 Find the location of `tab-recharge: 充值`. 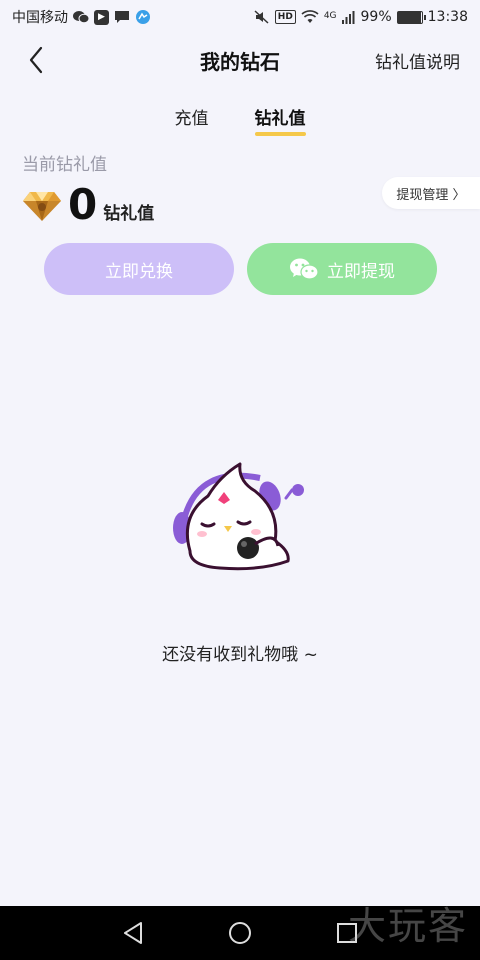

tab-recharge: 充值 is located at coordinates (192, 118).